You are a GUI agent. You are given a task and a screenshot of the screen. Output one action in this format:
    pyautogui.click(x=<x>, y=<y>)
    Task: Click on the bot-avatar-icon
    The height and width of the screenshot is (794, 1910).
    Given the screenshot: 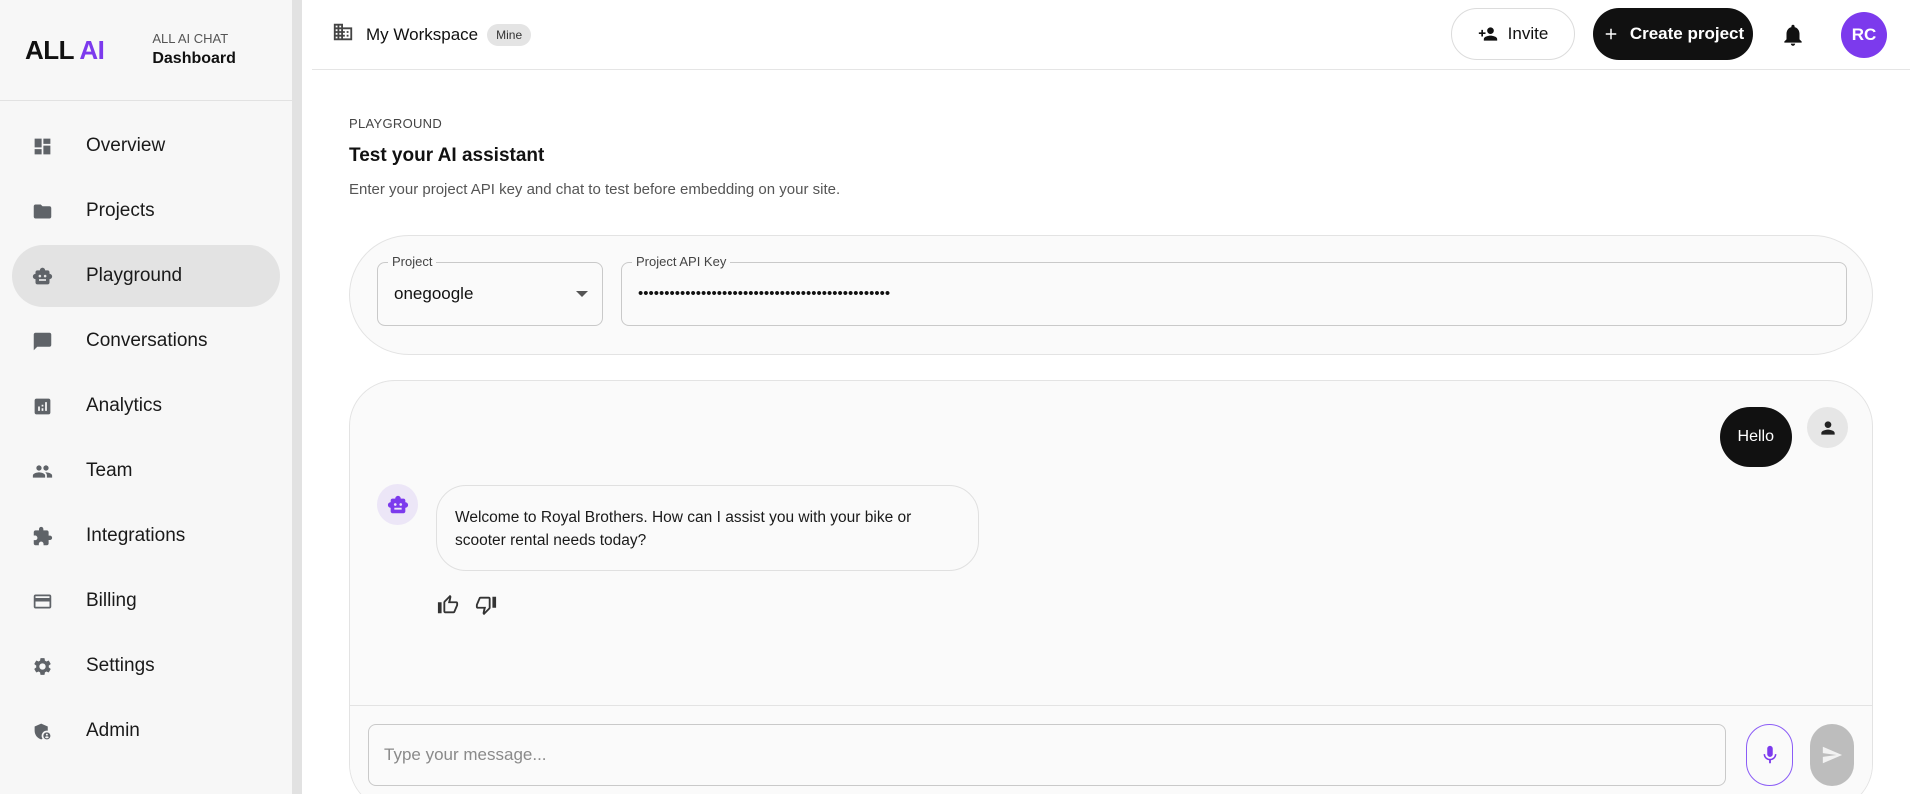 What is the action you would take?
    pyautogui.click(x=397, y=504)
    